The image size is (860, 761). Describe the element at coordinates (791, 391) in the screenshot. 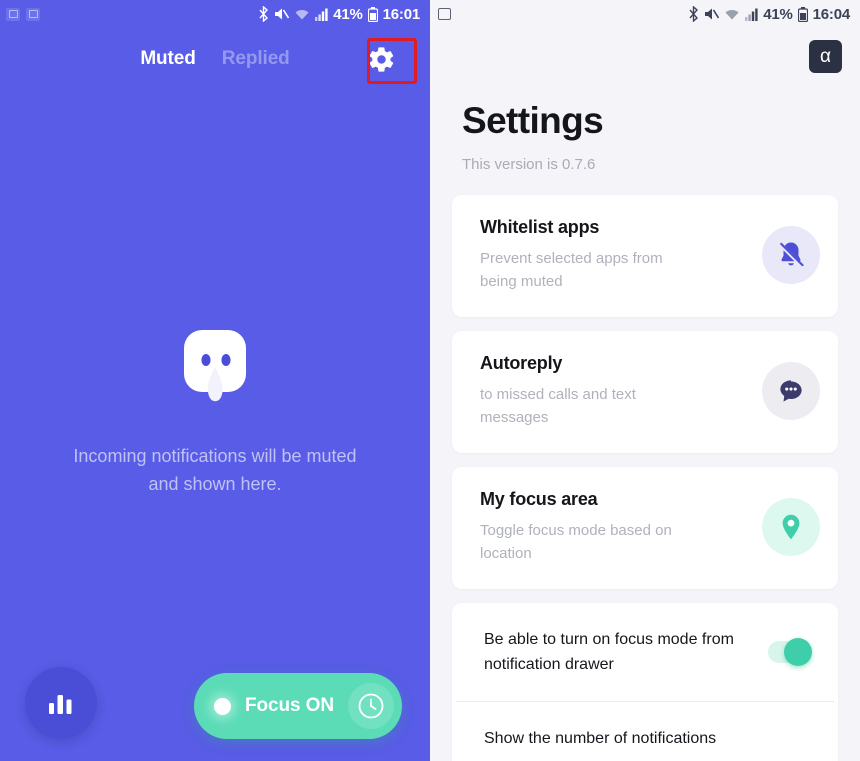

I see `chat-bubble-icon` at that location.